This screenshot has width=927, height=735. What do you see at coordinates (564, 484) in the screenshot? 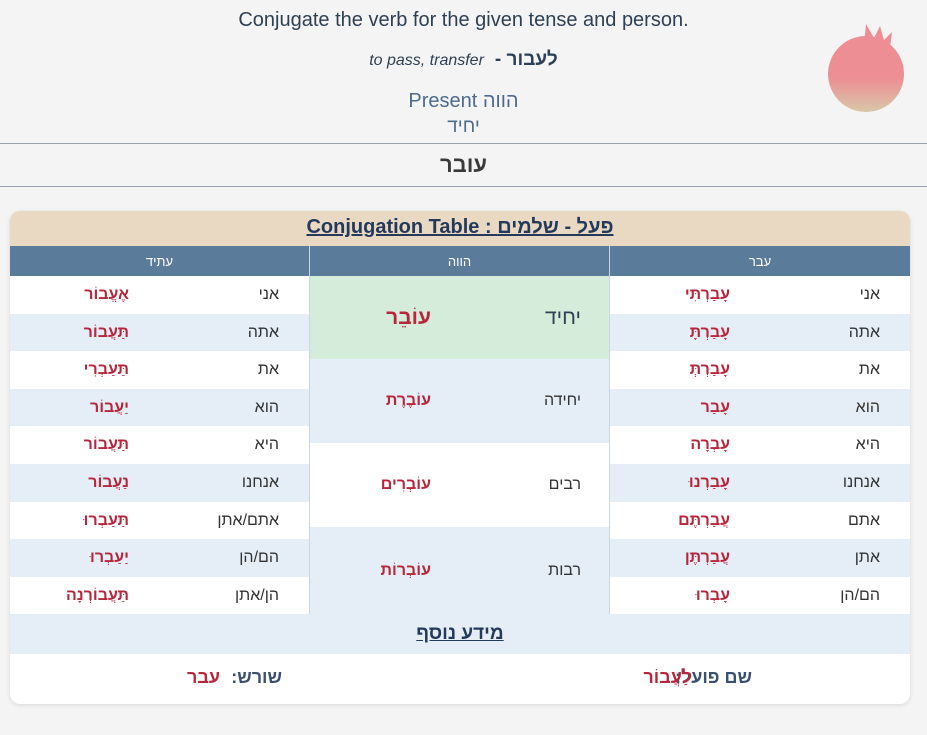
I see `number-label: רבים` at bounding box center [564, 484].